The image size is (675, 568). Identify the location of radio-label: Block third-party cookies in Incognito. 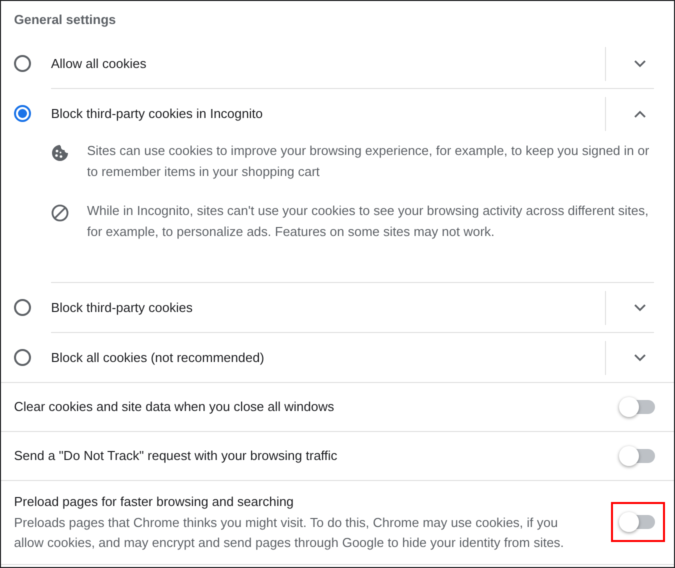
(328, 114).